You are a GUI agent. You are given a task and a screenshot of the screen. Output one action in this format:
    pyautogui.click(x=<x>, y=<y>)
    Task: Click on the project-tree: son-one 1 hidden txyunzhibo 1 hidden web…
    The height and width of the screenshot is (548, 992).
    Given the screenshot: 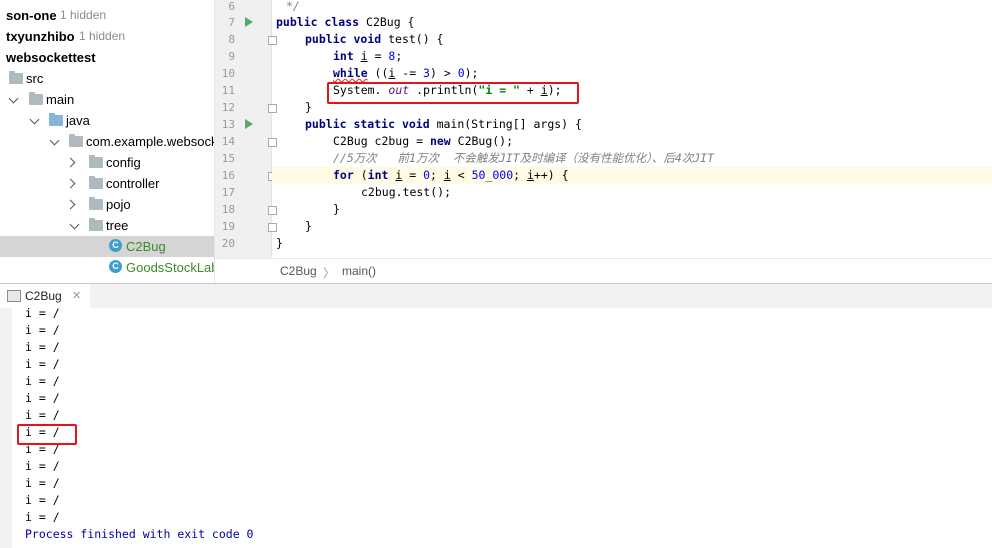 What is the action you would take?
    pyautogui.click(x=107, y=141)
    